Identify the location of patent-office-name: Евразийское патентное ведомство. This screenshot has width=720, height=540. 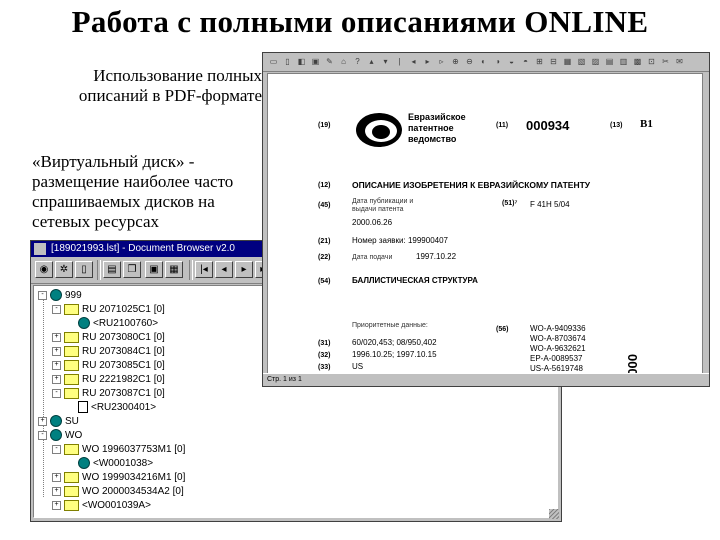
(437, 128).